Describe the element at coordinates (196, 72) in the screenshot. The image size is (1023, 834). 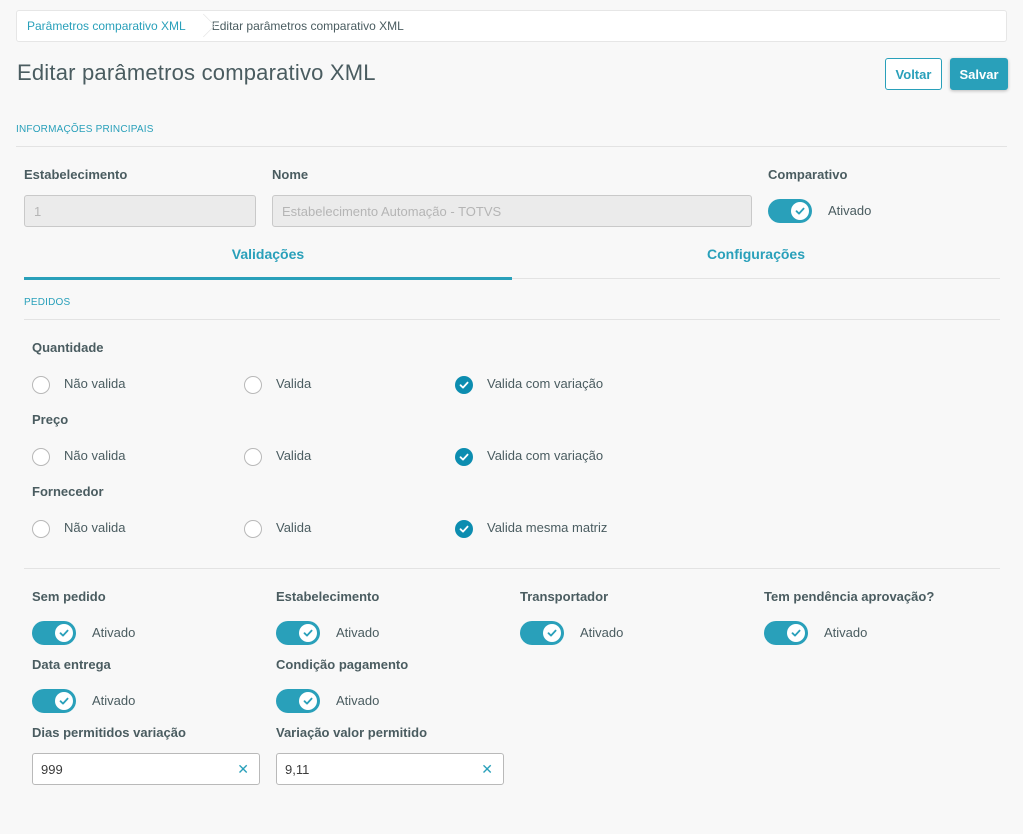
I see `page-title: Editar parâmetros comparativo XML` at that location.